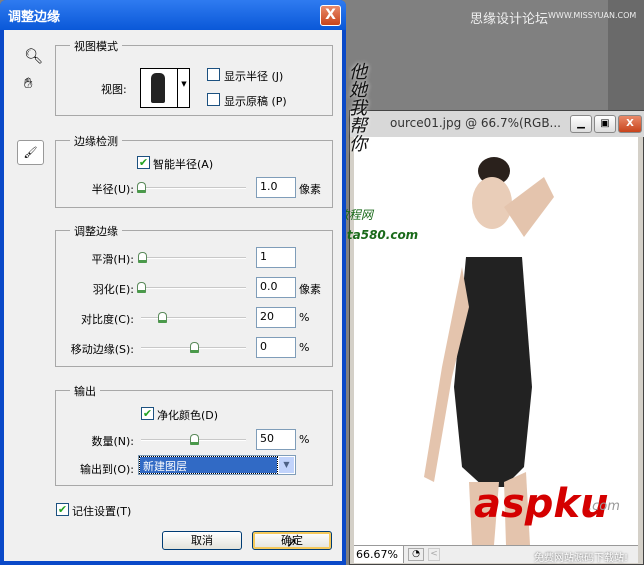 This screenshot has height=565, width=644. Describe the element at coordinates (434, 554) in the screenshot. I see `scroll-left-button: <` at that location.